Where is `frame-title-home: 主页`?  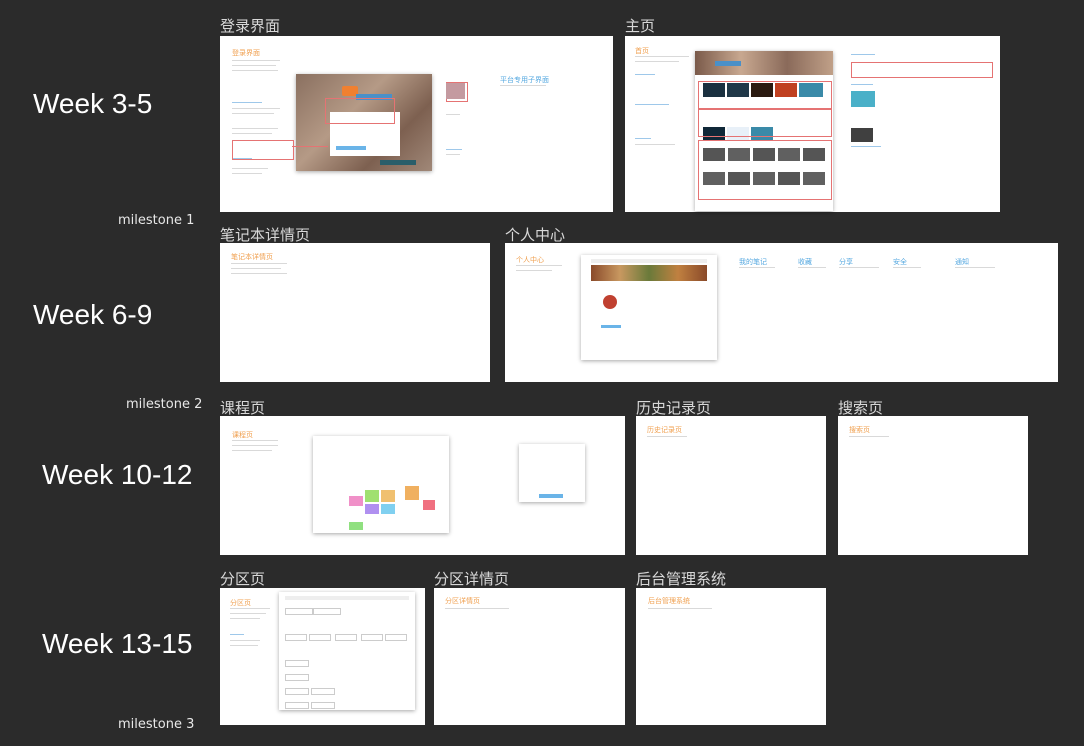
frame-title-home: 主页 is located at coordinates (640, 26).